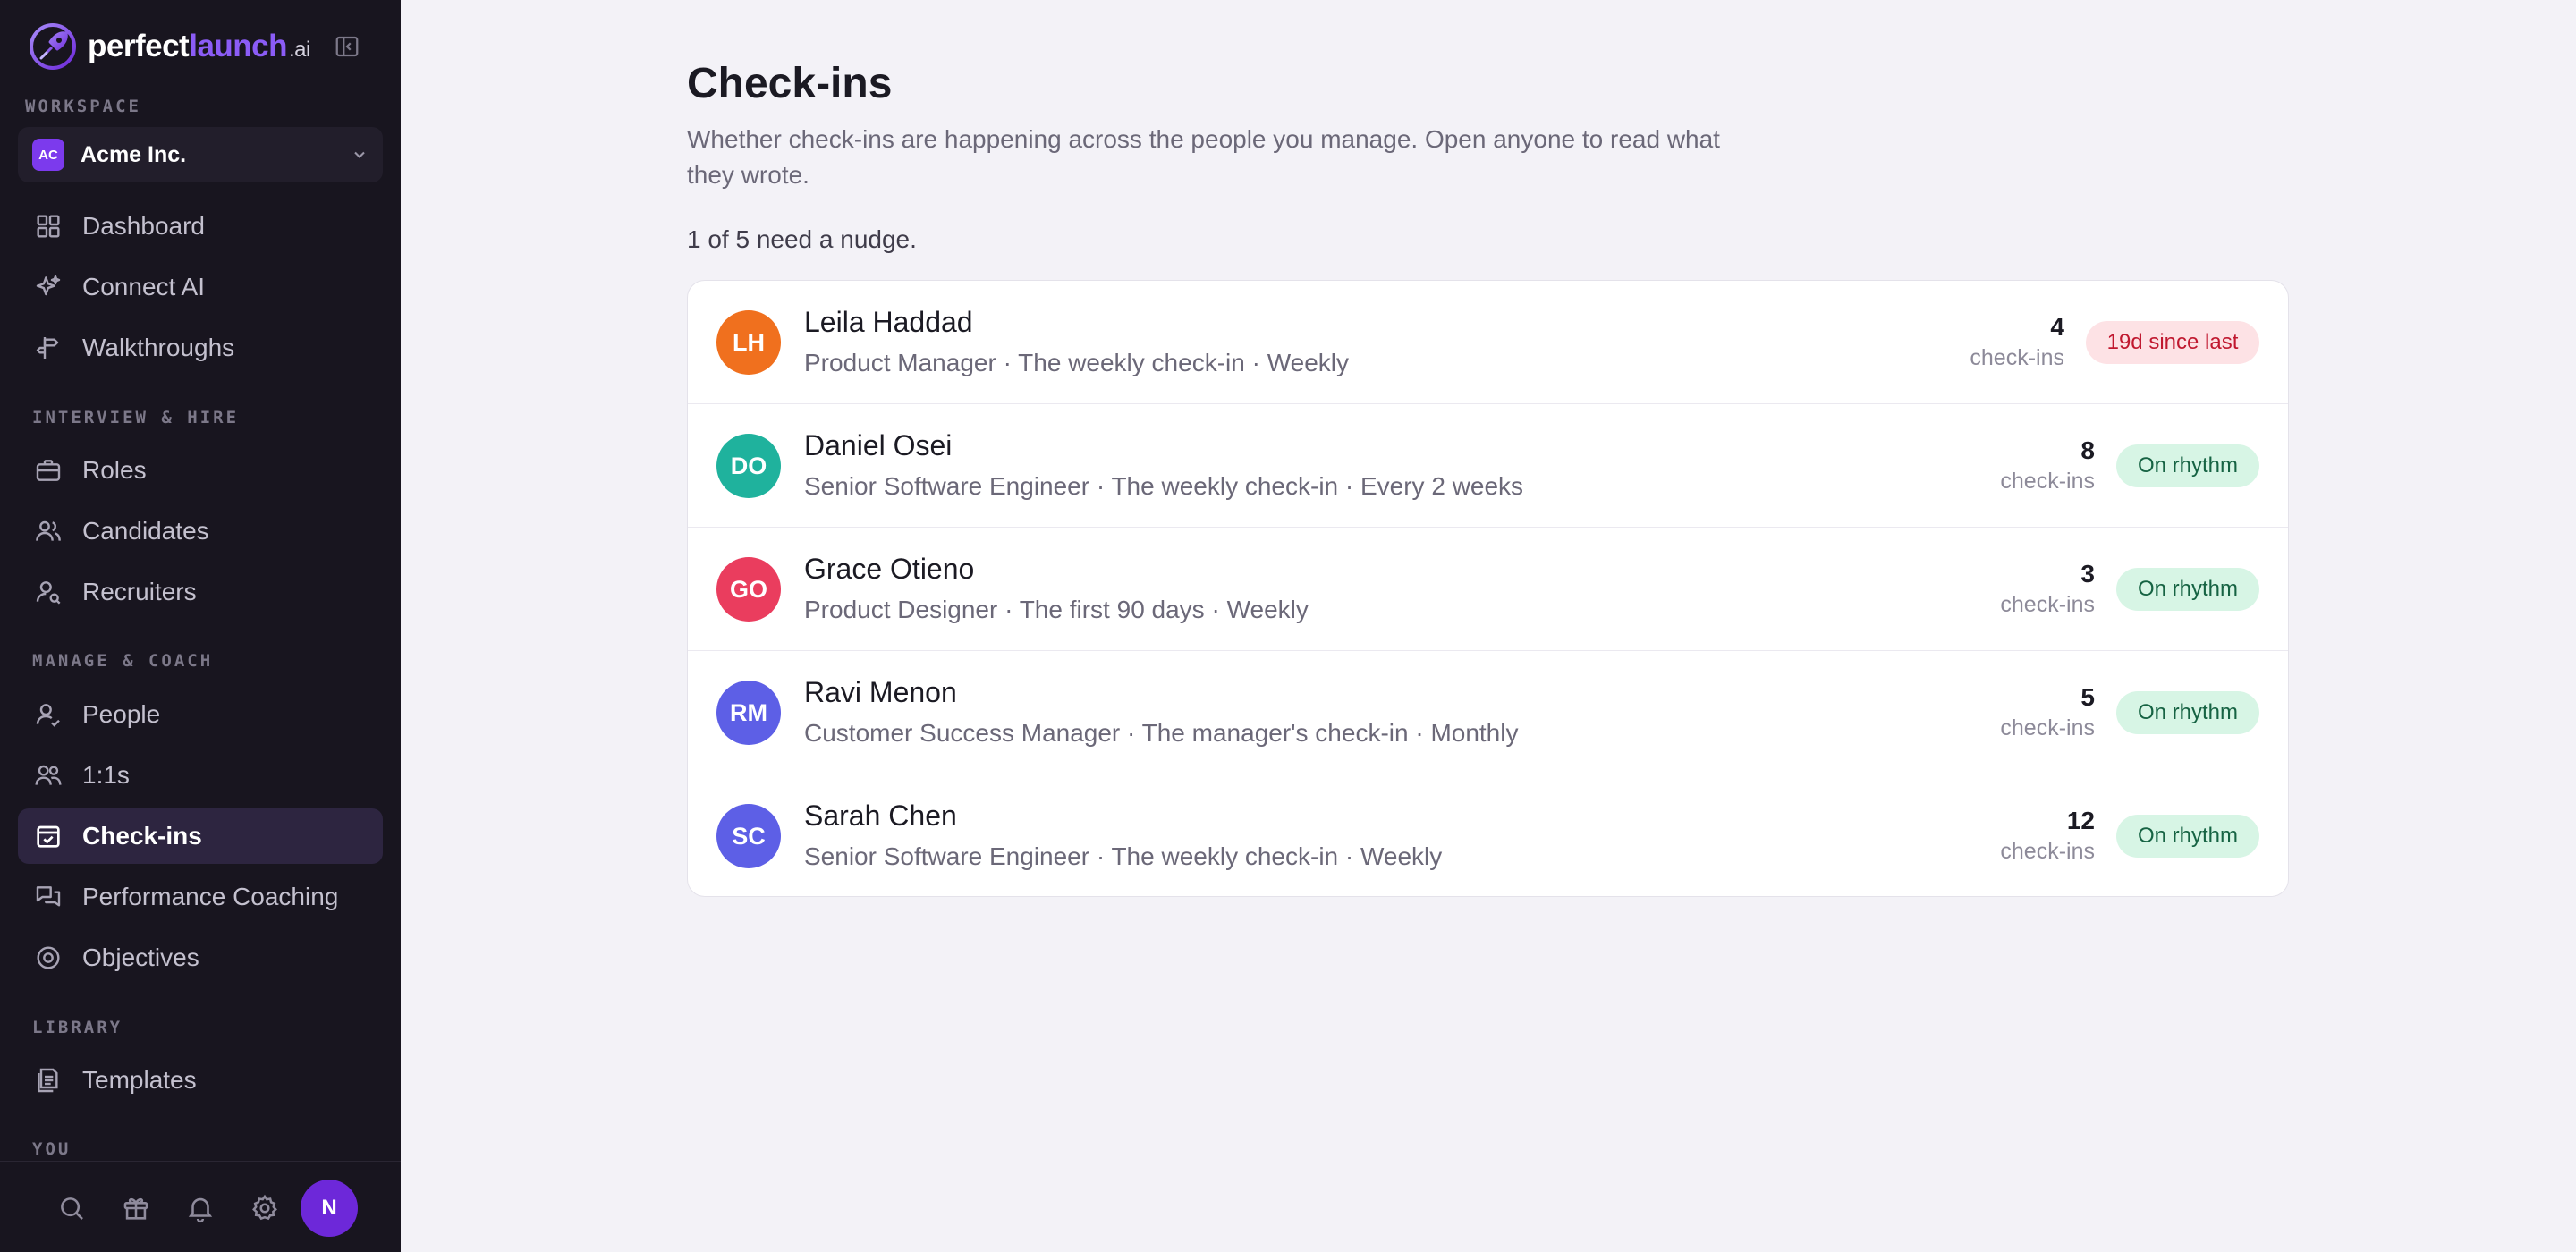 The image size is (2576, 1252). I want to click on sidebar-item-label: People, so click(121, 714).